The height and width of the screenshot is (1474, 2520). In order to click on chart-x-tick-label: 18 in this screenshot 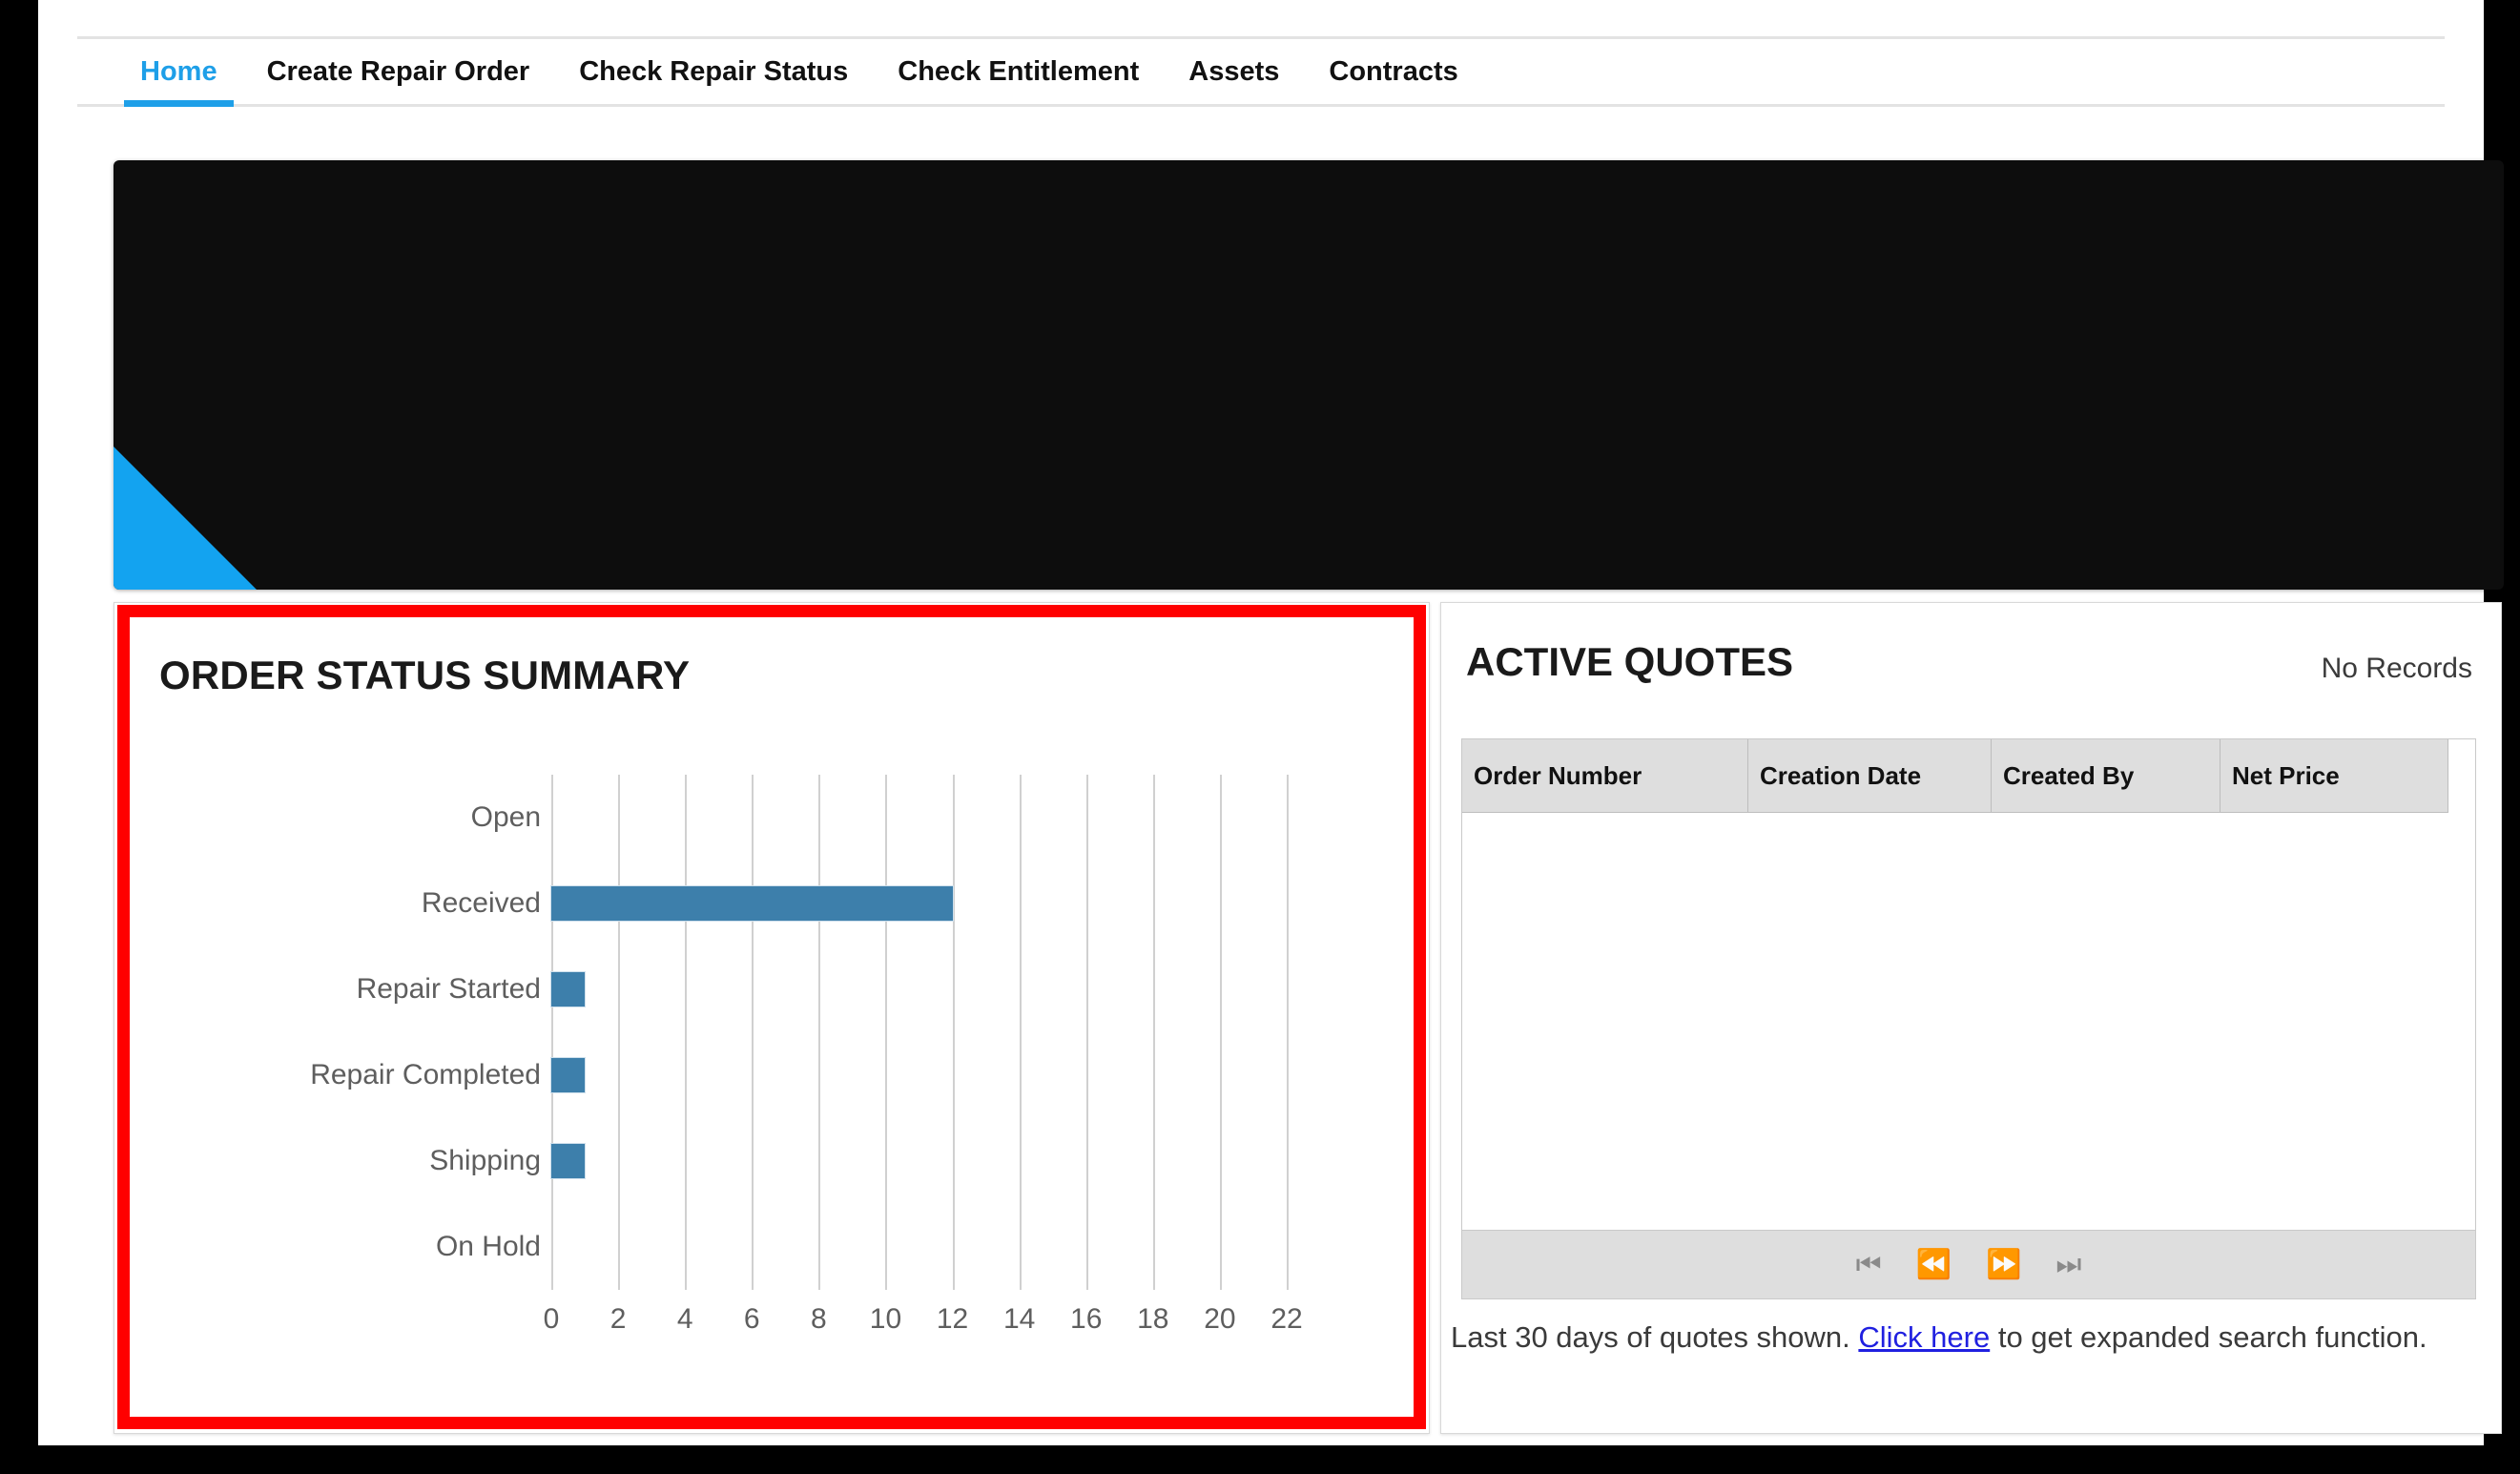, I will do `click(1153, 1319)`.